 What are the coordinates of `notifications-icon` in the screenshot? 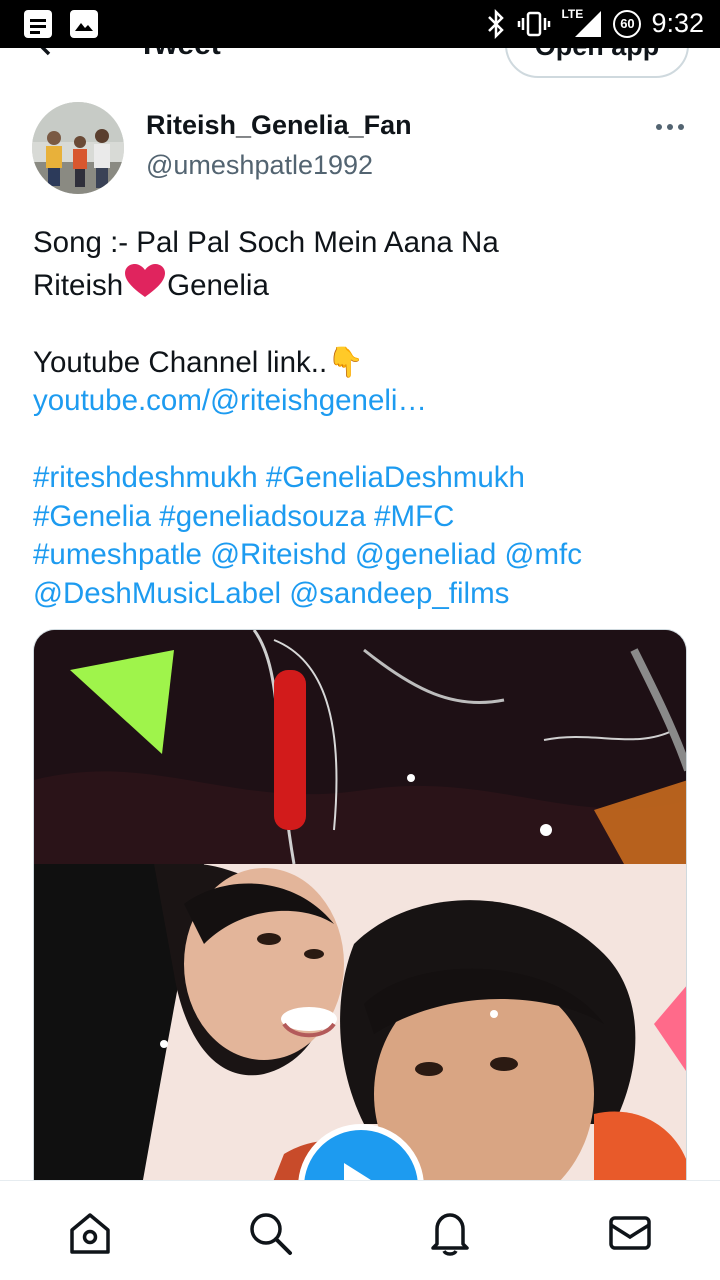 It's located at (450, 1233).